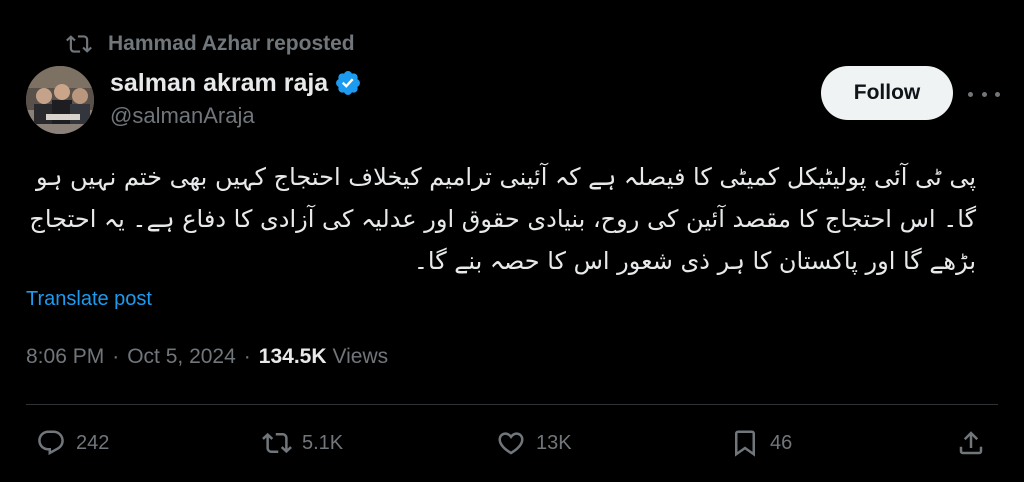  Describe the element at coordinates (231, 43) in the screenshot. I see `repost-text: Hammad Azhar reposted` at that location.